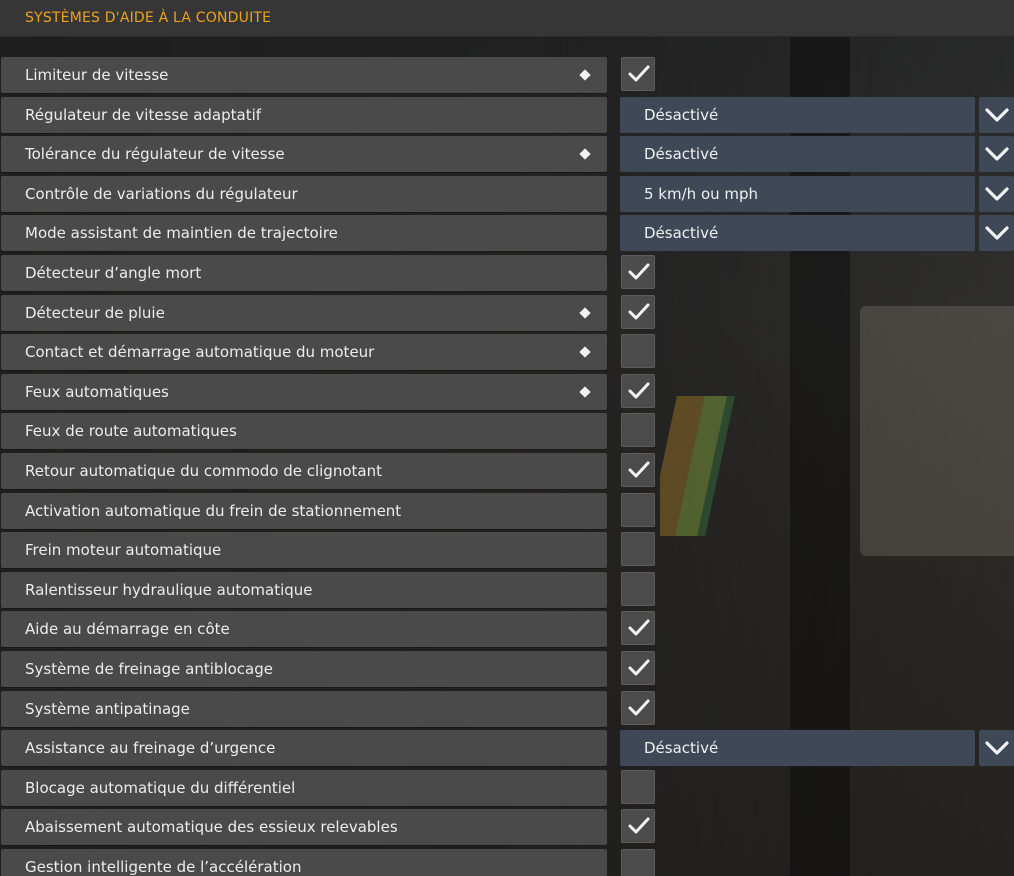  Describe the element at coordinates (155, 154) in the screenshot. I see `setting-label: Tolérance du régulateur de vitesse` at that location.